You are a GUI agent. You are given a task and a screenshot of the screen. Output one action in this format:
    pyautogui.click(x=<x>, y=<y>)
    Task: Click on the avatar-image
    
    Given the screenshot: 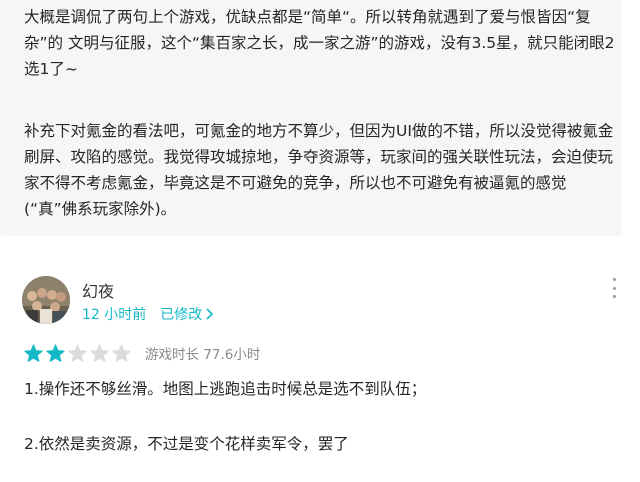 What is the action you would take?
    pyautogui.click(x=46, y=300)
    